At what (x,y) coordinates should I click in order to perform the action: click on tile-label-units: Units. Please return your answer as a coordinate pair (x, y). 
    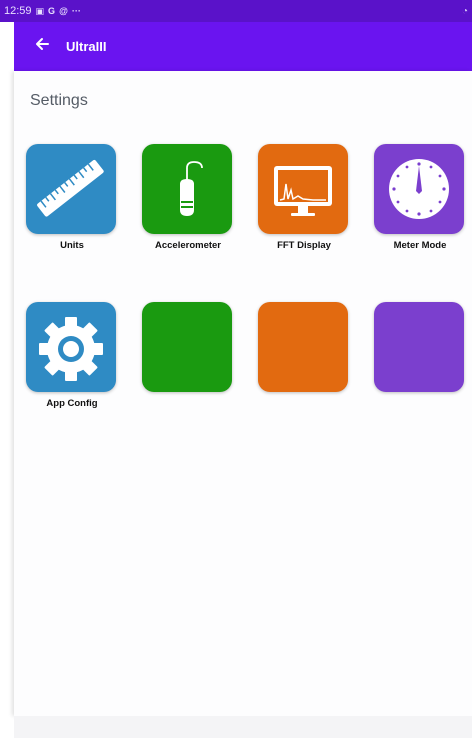
    Looking at the image, I should click on (72, 245).